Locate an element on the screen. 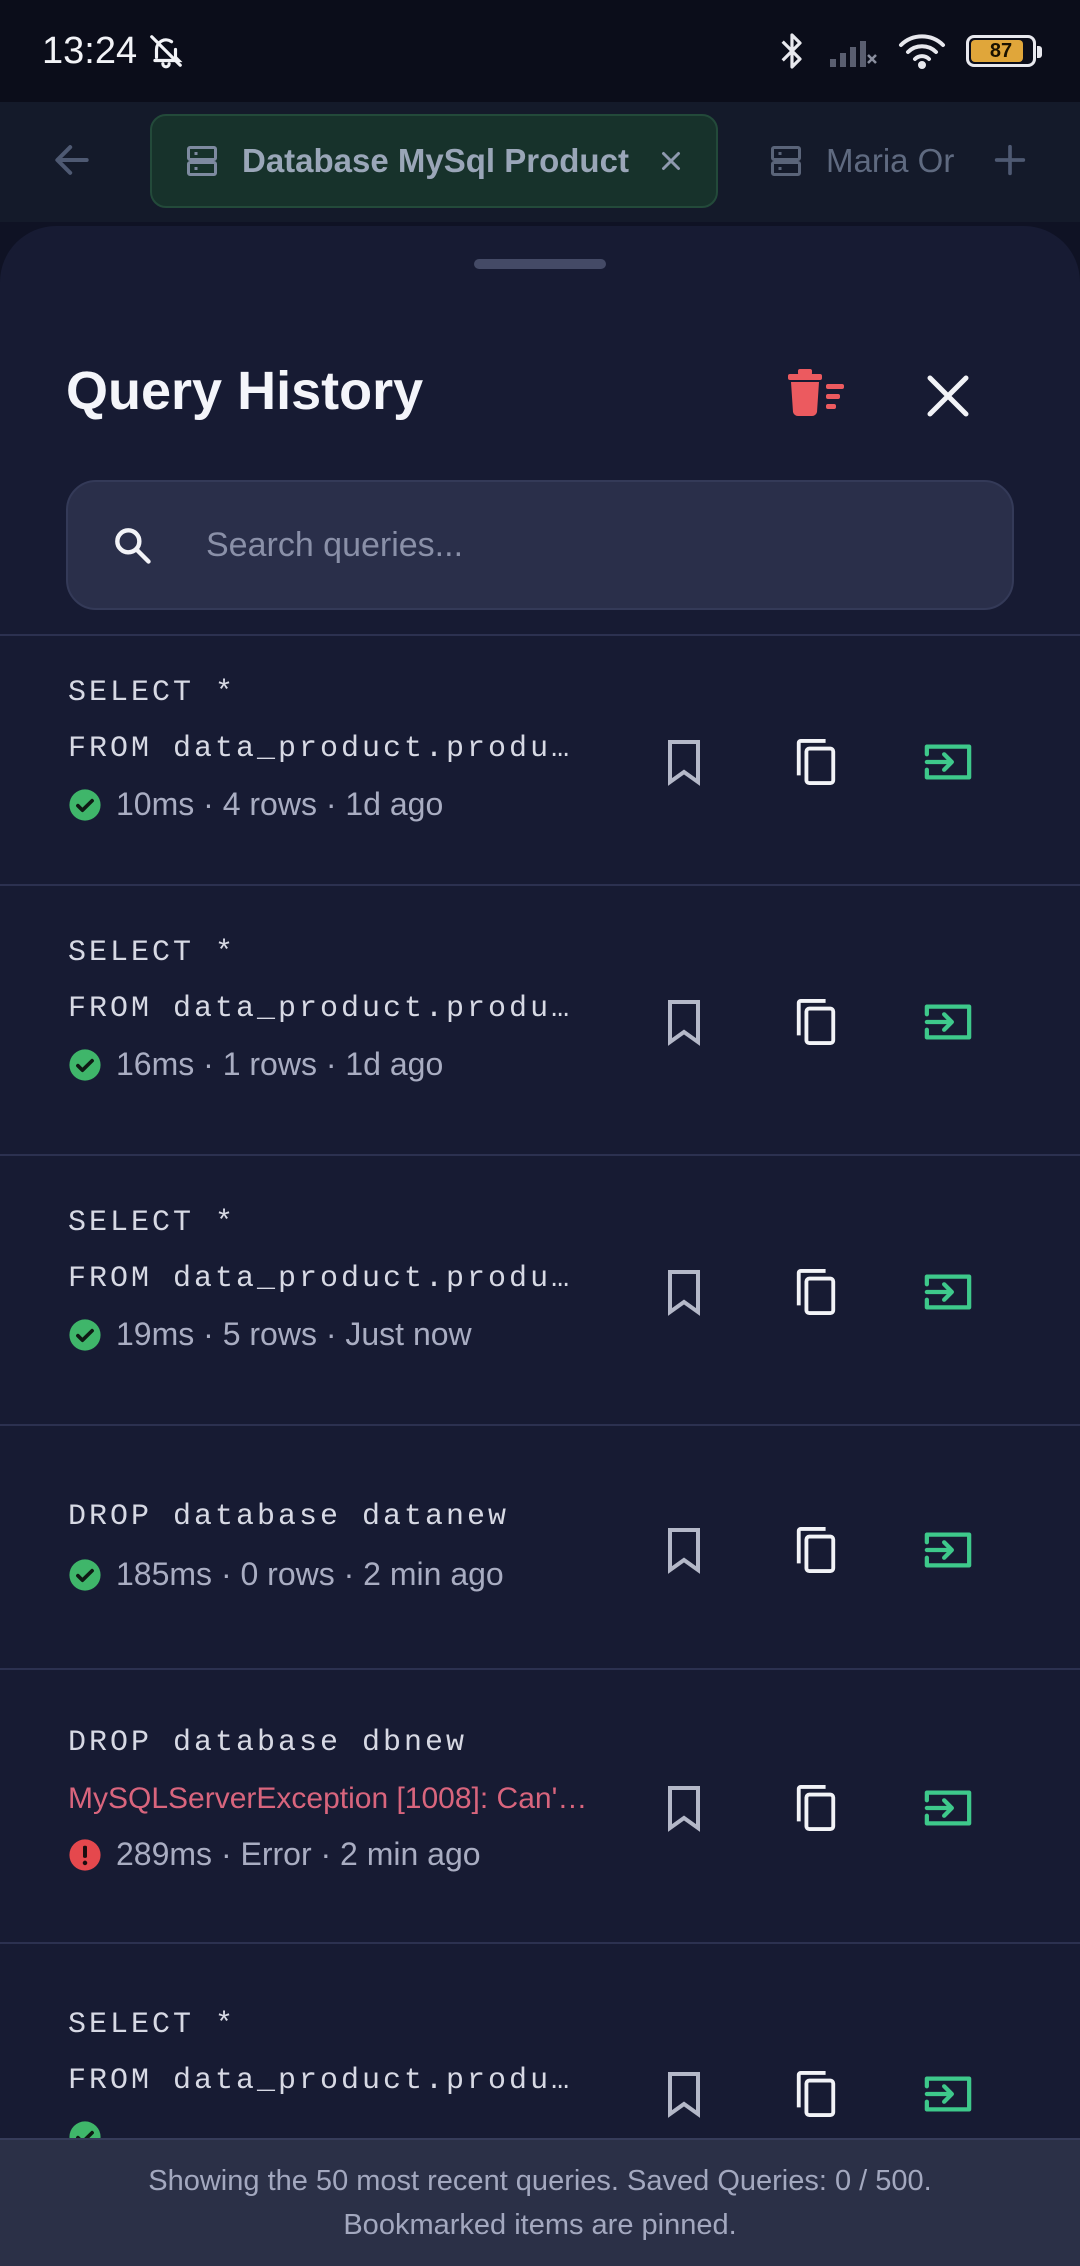  connection-tab-bar: Database MySql Product Maria Or is located at coordinates (540, 162).